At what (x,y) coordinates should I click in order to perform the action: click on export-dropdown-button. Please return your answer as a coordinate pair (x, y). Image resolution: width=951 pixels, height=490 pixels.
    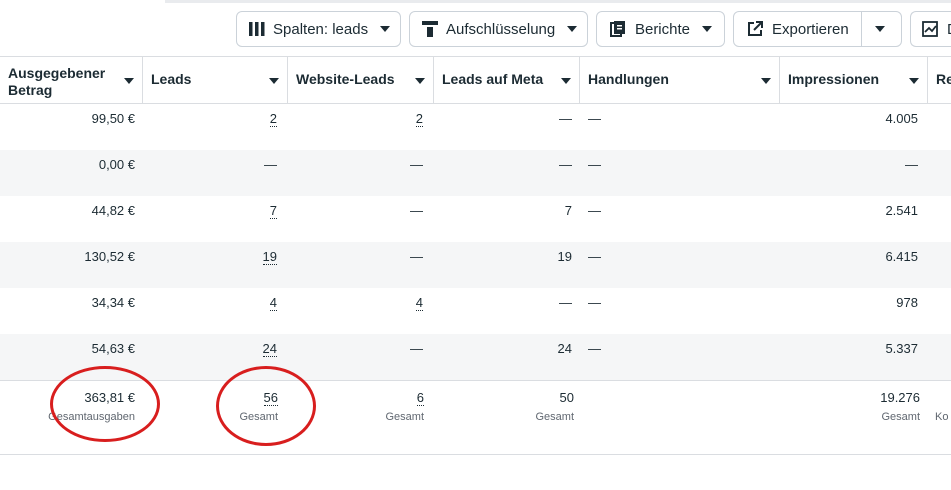
    Looking at the image, I should click on (880, 29).